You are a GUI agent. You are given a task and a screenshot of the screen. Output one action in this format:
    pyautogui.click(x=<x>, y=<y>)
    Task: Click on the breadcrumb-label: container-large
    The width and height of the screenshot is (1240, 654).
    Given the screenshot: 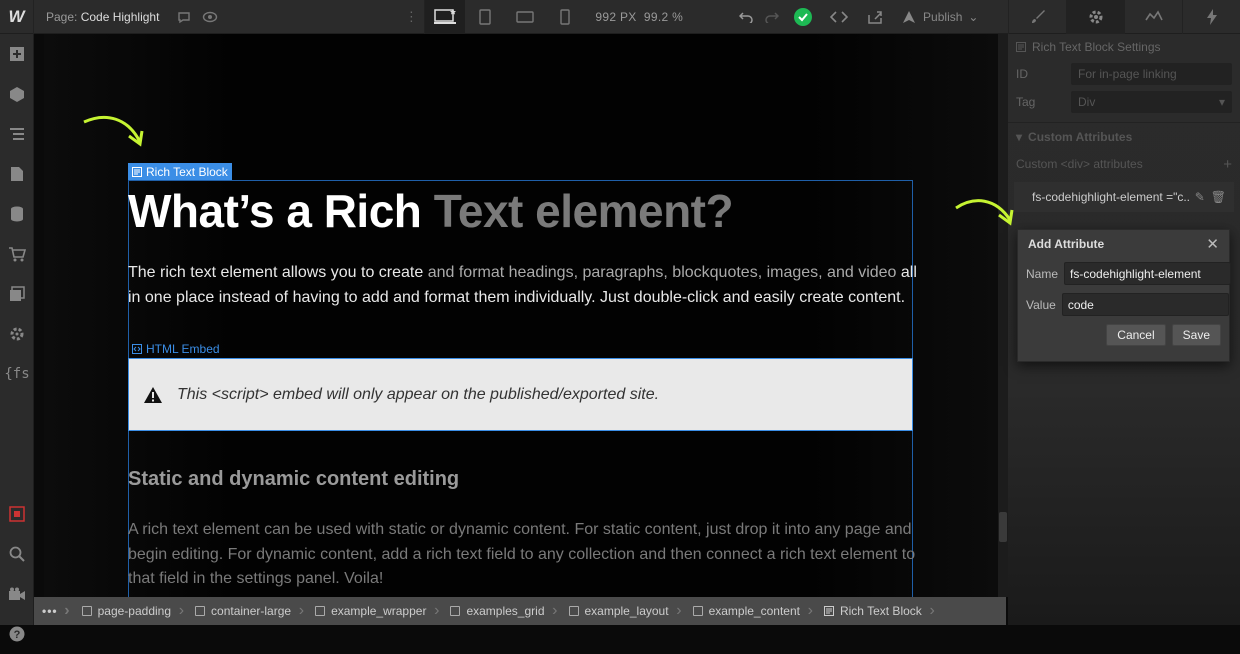 What is the action you would take?
    pyautogui.click(x=251, y=611)
    